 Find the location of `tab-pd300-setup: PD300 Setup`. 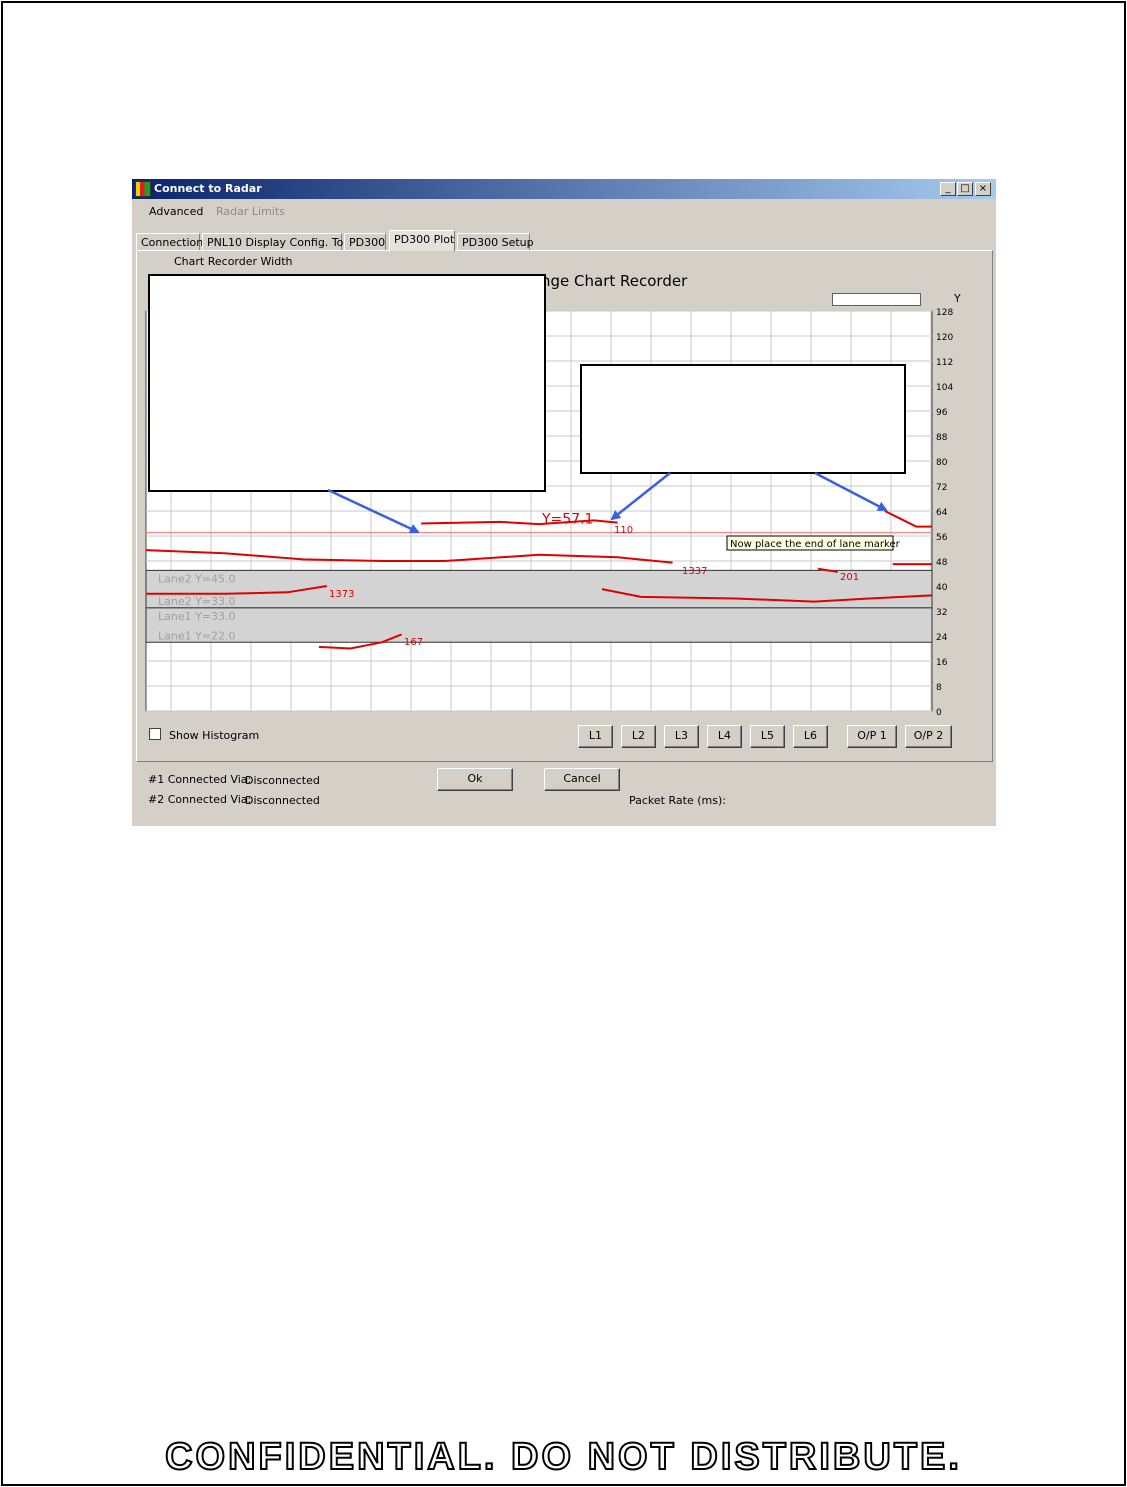

tab-pd300-setup: PD300 Setup is located at coordinates (495, 242).